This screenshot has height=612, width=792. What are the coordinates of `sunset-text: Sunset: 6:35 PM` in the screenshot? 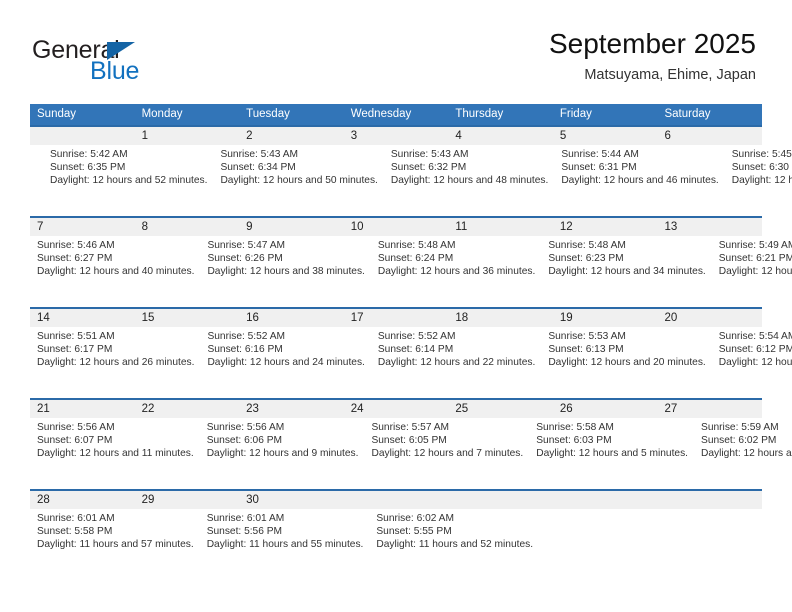 It's located at (88, 168).